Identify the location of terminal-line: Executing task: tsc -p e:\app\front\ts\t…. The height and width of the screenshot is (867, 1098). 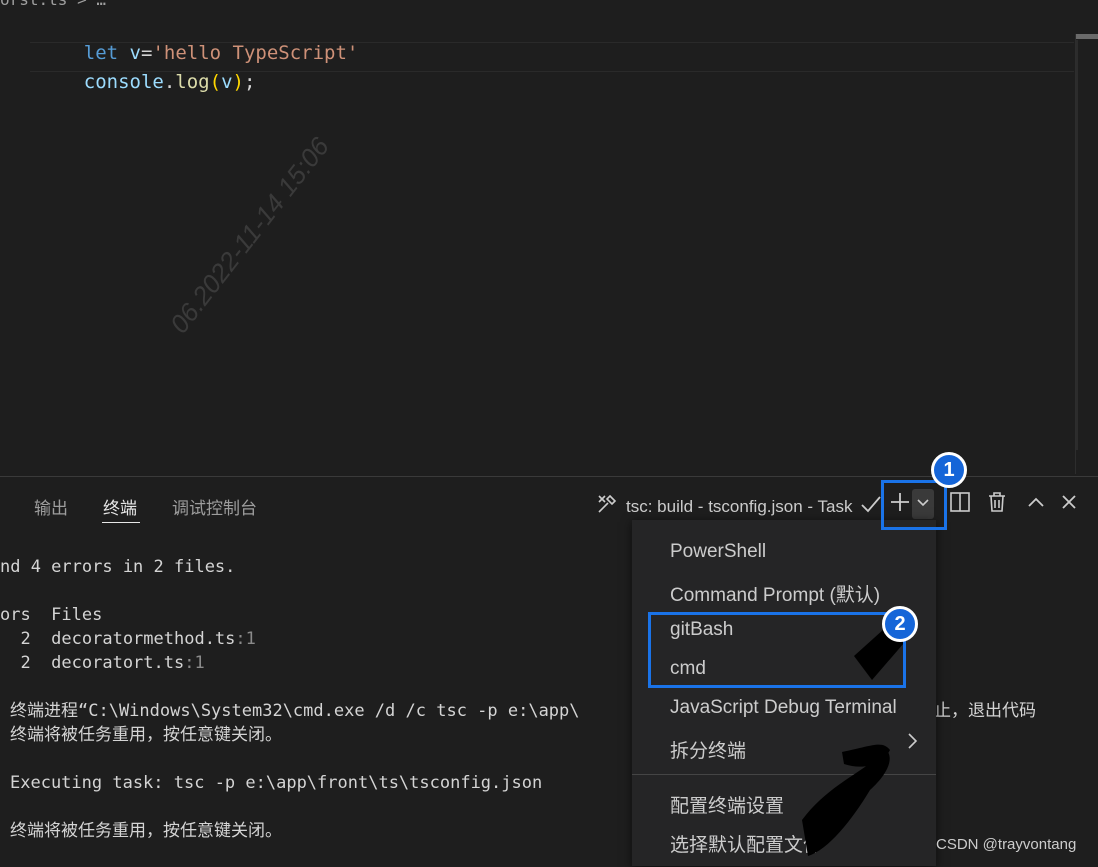
(276, 783).